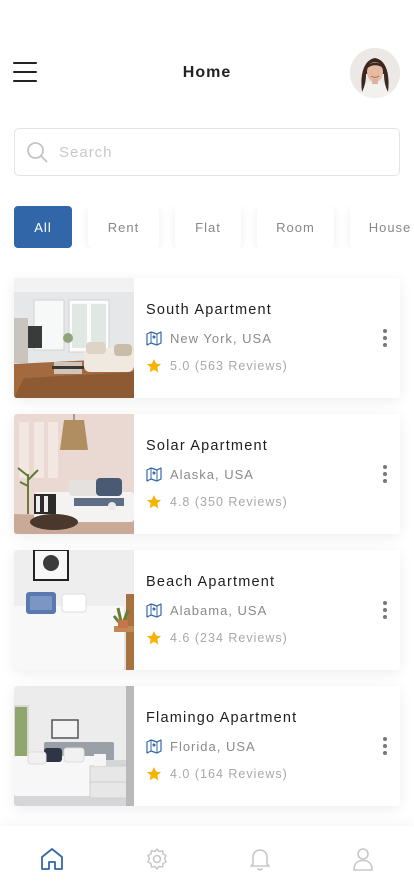 The width and height of the screenshot is (414, 896). I want to click on listing-rating: 4.8 (350 Reviews), so click(217, 502).